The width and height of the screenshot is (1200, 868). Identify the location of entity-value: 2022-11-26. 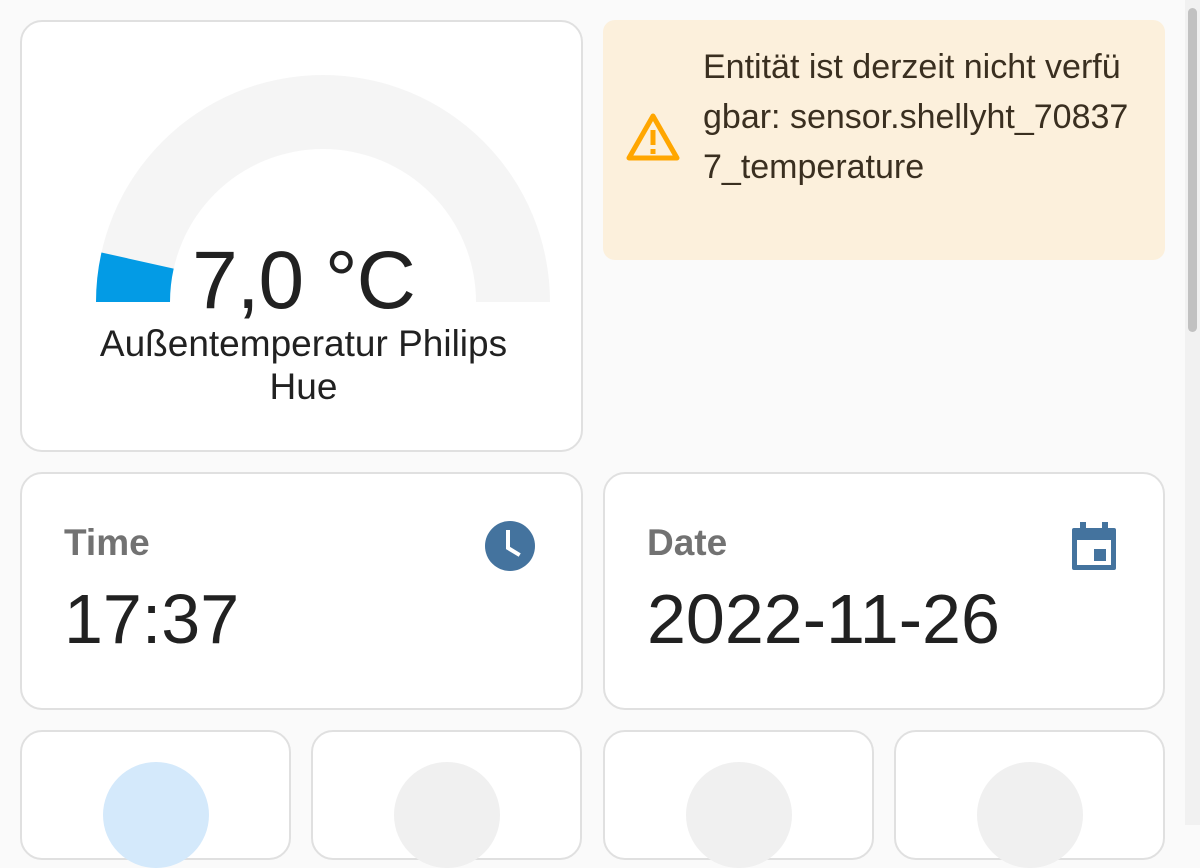
(823, 619).